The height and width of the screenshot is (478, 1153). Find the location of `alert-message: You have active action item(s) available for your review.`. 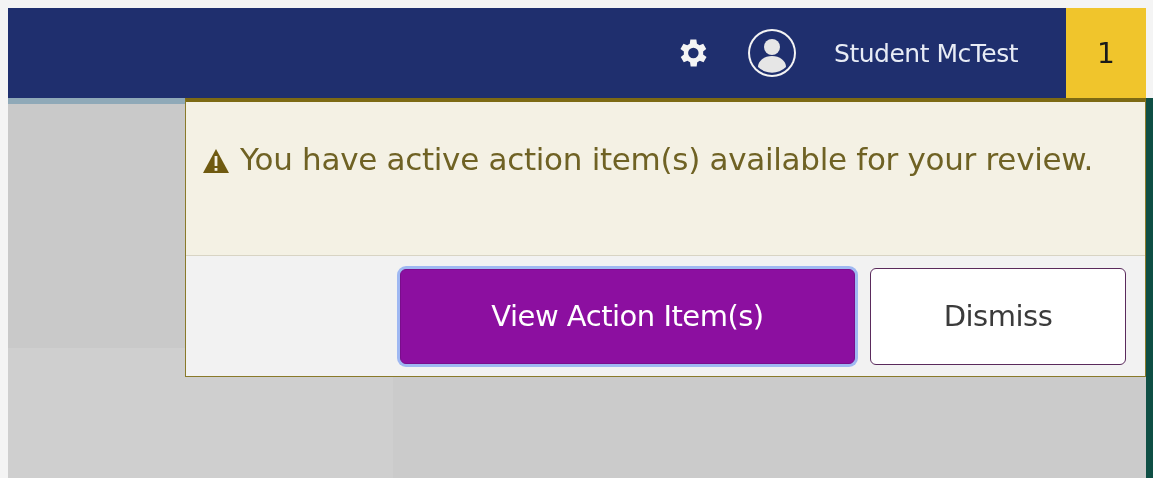

alert-message: You have active action item(s) available for your review. is located at coordinates (667, 159).